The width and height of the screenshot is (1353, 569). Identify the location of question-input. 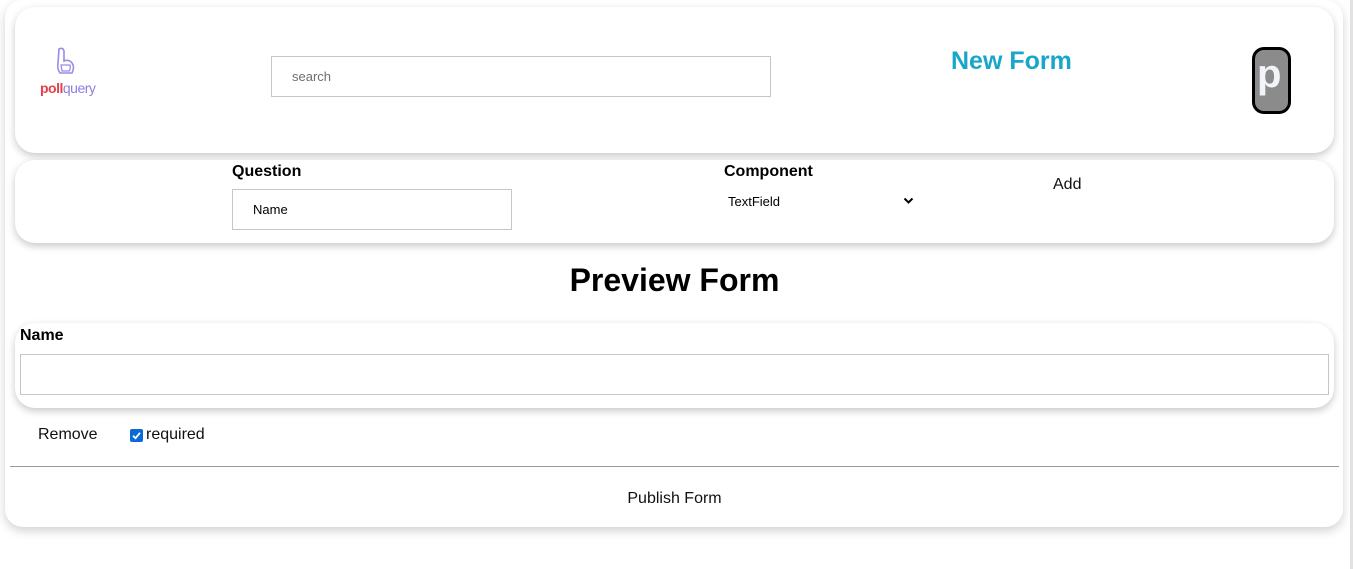
(372, 209).